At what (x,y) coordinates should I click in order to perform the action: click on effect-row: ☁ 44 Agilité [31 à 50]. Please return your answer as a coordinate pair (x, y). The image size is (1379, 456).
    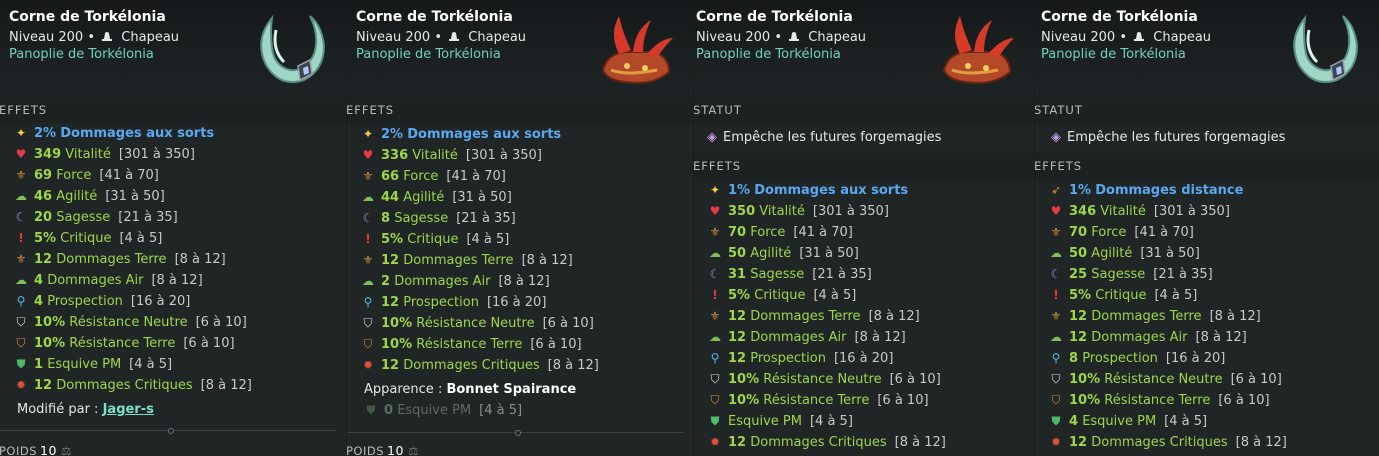
    Looking at the image, I should click on (437, 197).